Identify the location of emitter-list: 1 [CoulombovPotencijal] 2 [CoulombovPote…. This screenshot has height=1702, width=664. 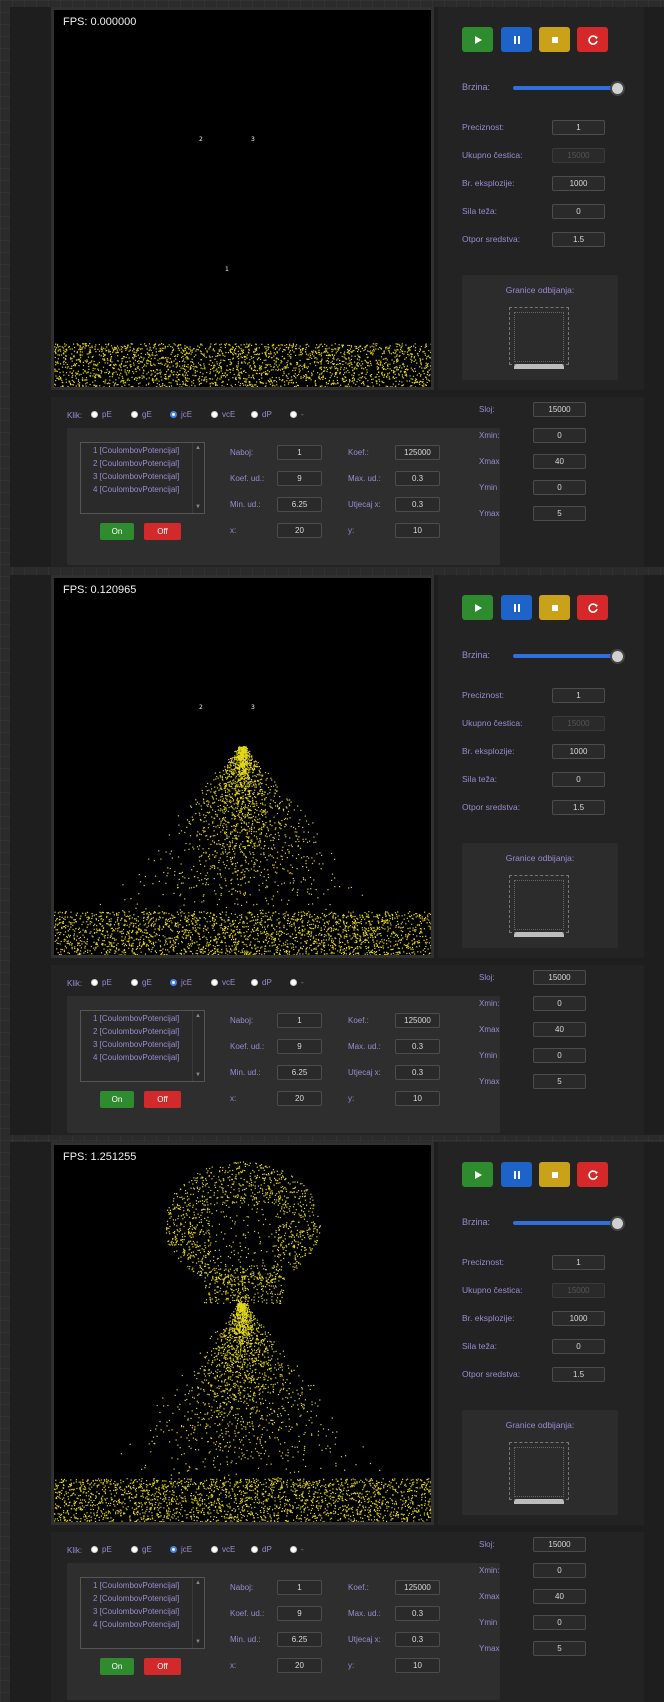
(142, 1046).